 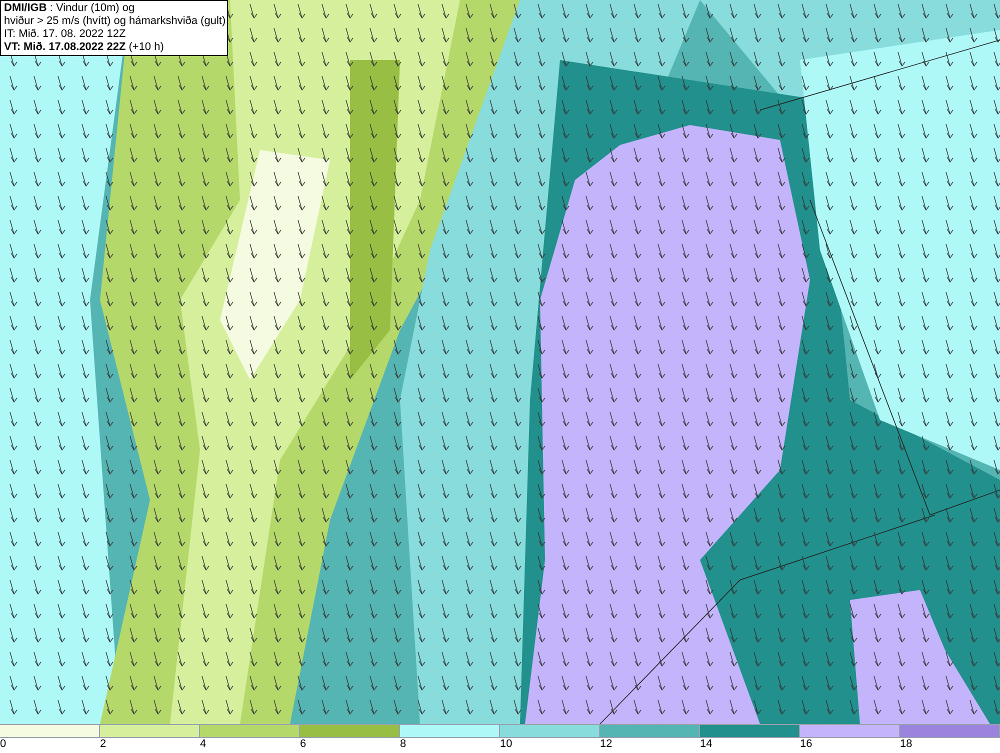 I want to click on info-text: IT: Mið. 17. 08. 2022 12Z, so click(x=65, y=34).